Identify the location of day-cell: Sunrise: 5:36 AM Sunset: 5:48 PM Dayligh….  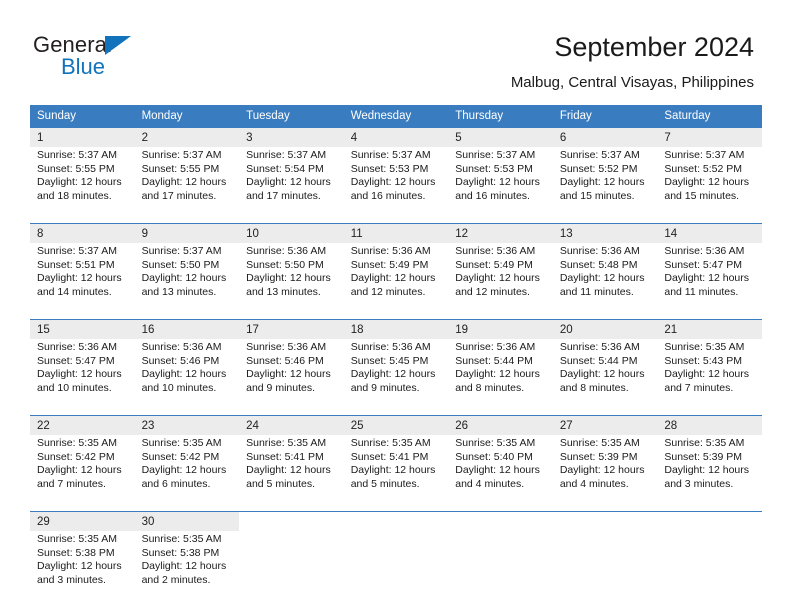
(605, 281).